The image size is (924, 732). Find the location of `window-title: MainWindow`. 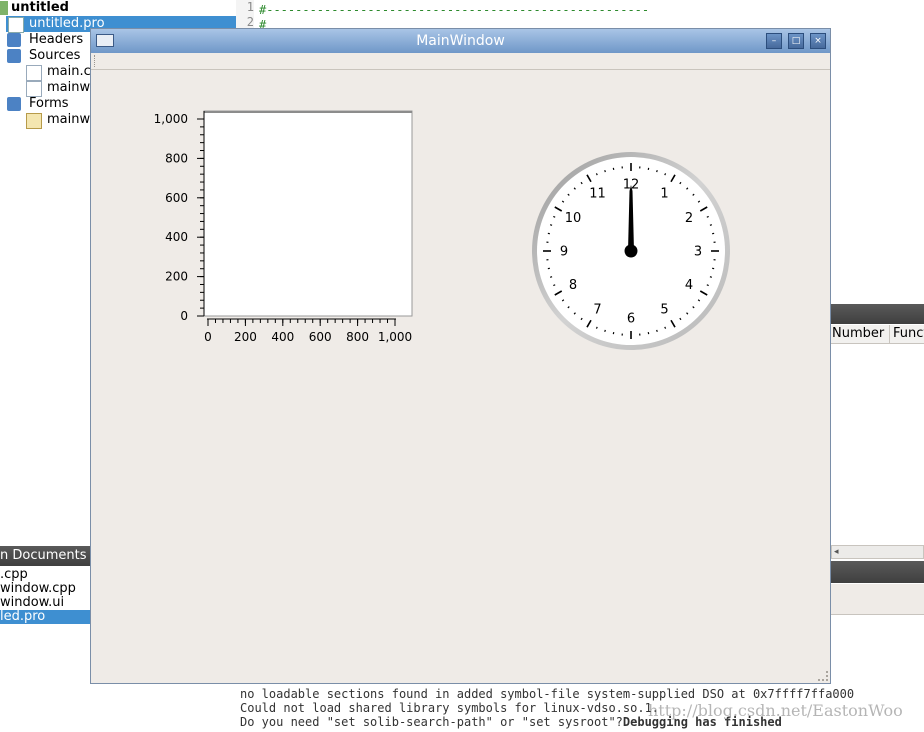

window-title: MainWindow is located at coordinates (460, 41).